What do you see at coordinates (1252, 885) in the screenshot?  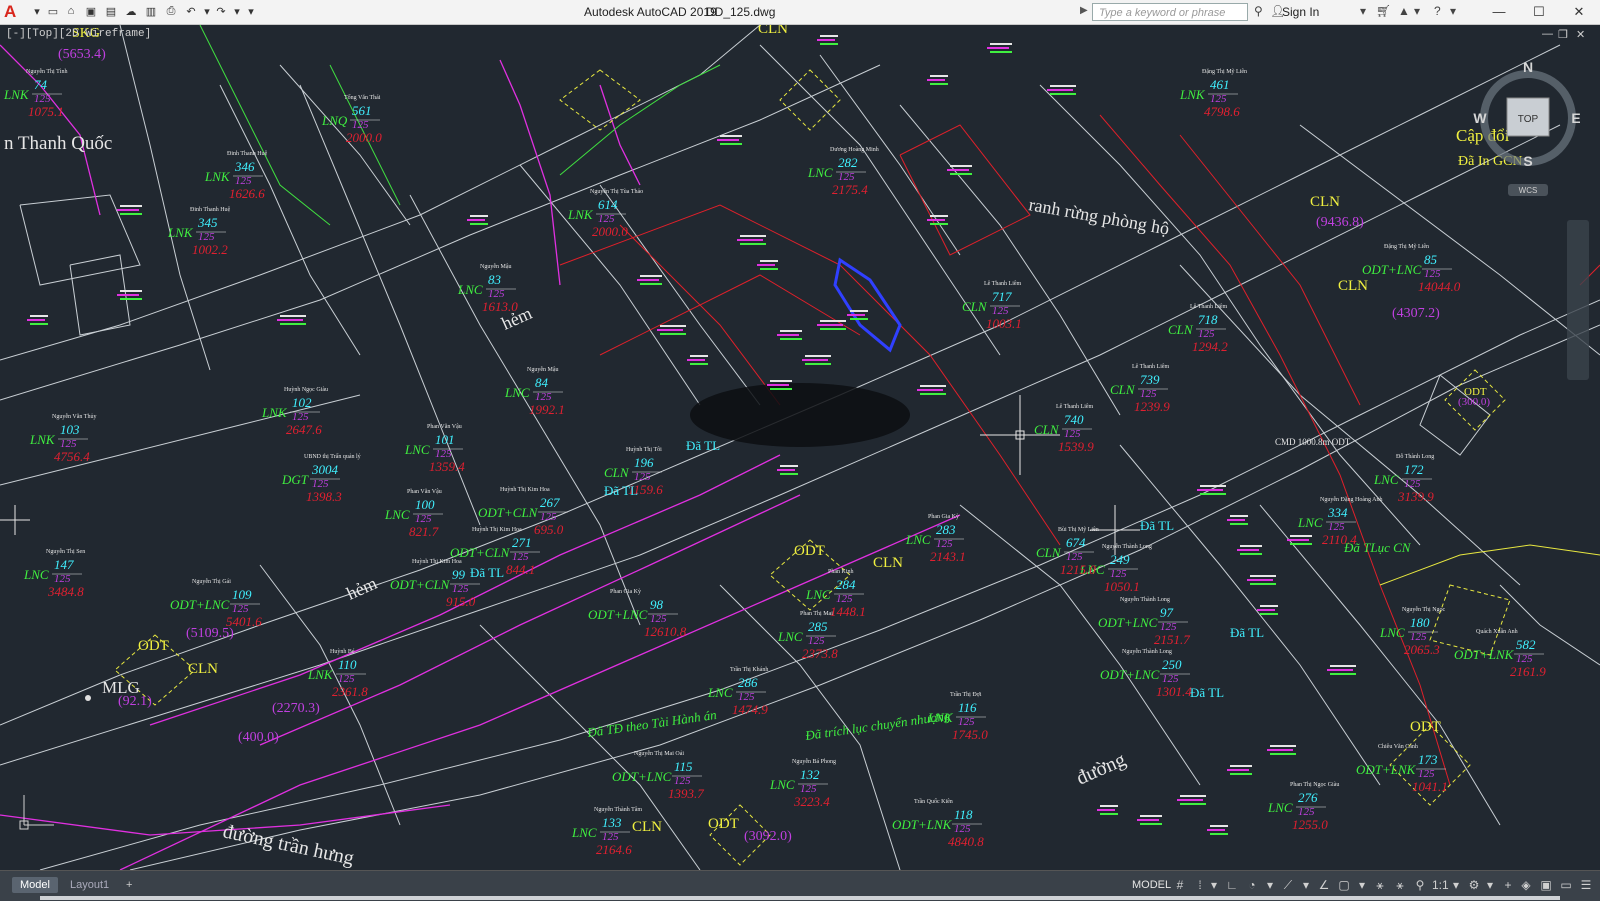 I see `polar-icon: ◔` at bounding box center [1252, 885].